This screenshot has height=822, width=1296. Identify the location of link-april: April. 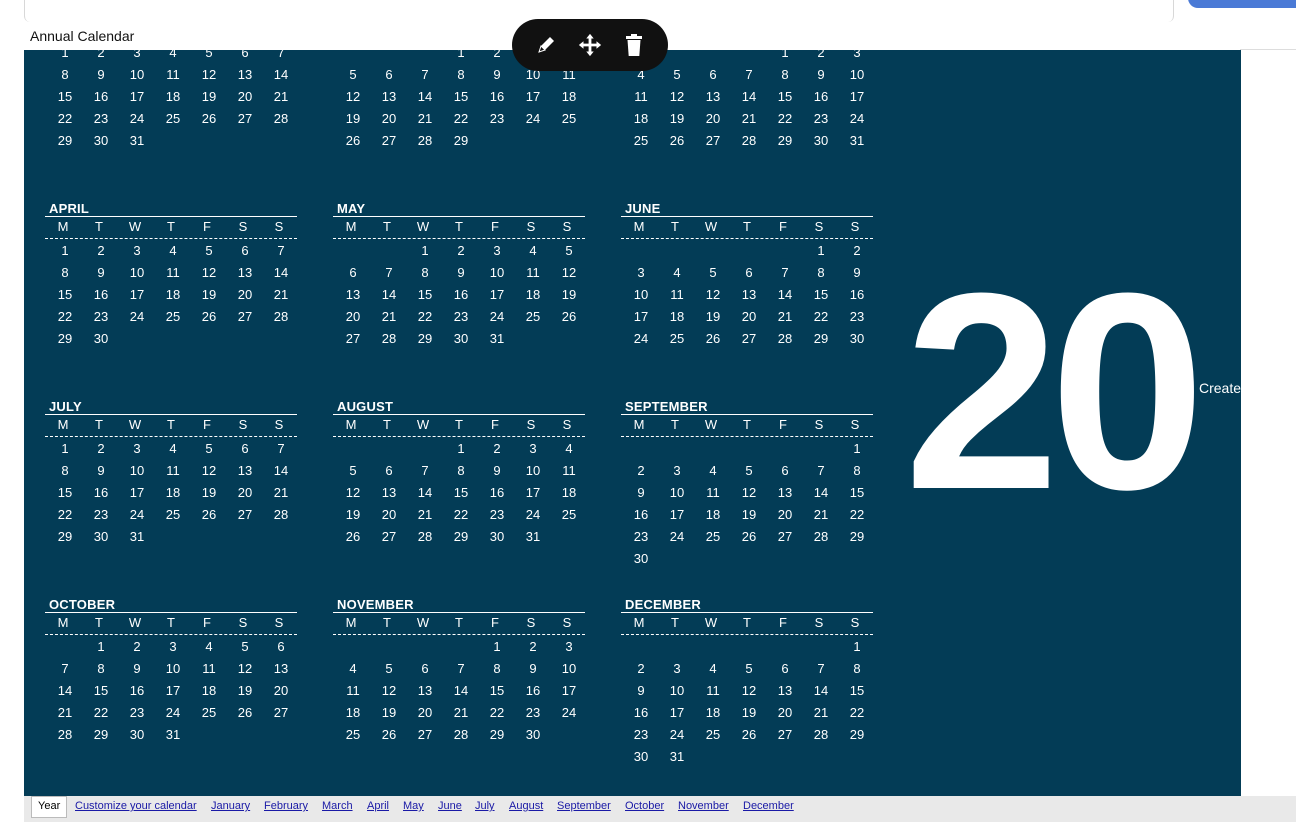
(378, 806).